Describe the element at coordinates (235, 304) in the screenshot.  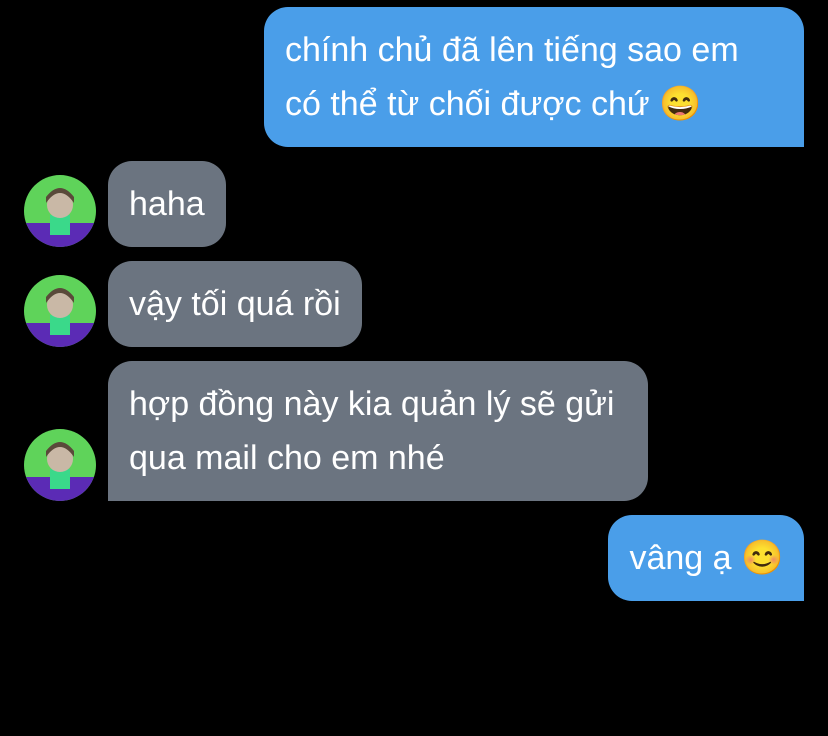
I see `message-bubble: vậy tối quá rồi` at that location.